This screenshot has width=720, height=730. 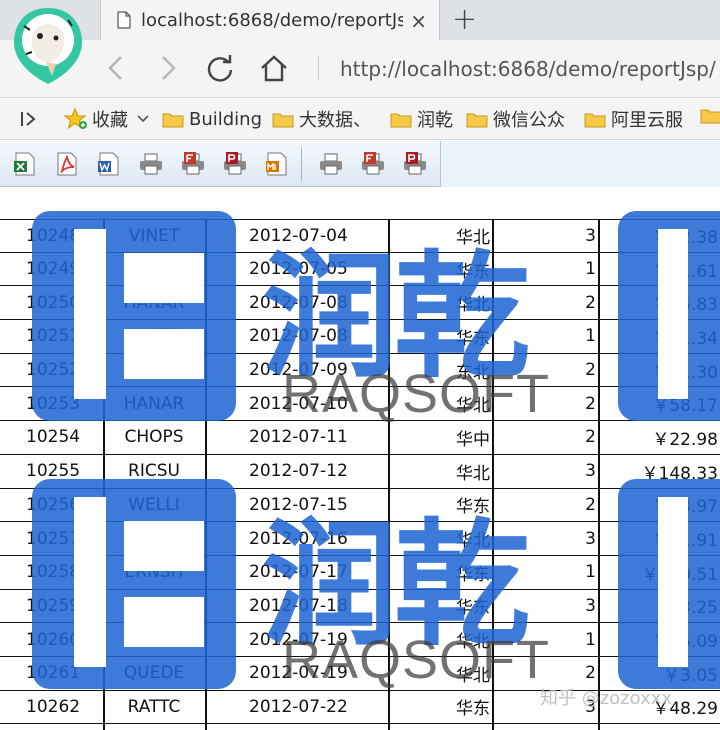 I want to click on browser-tab-strip: localhost:6868/demo/reportJsp × +, so click(x=360, y=20).